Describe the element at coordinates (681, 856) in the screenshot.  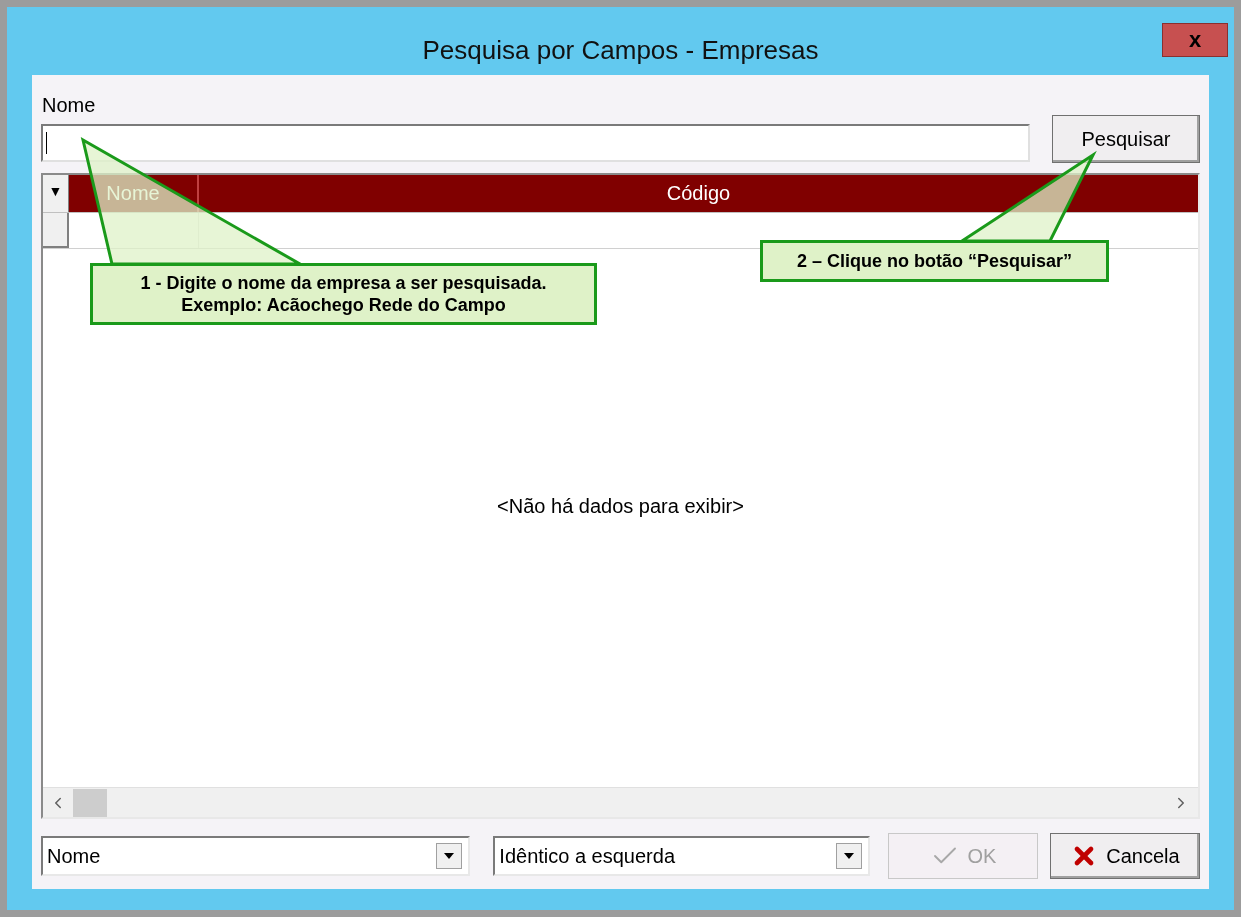
I see `dropdown-field: Idêntico a esquerda` at that location.